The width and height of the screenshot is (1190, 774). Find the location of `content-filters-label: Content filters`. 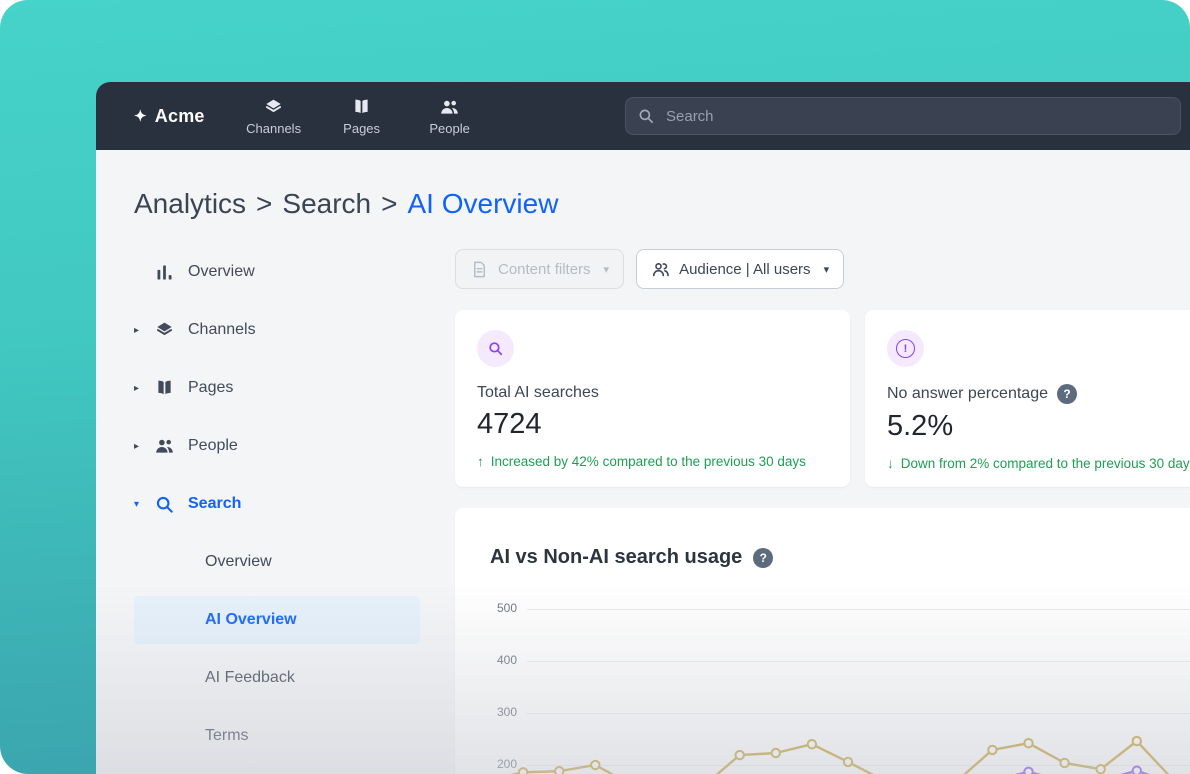

content-filters-label: Content filters is located at coordinates (544, 269).